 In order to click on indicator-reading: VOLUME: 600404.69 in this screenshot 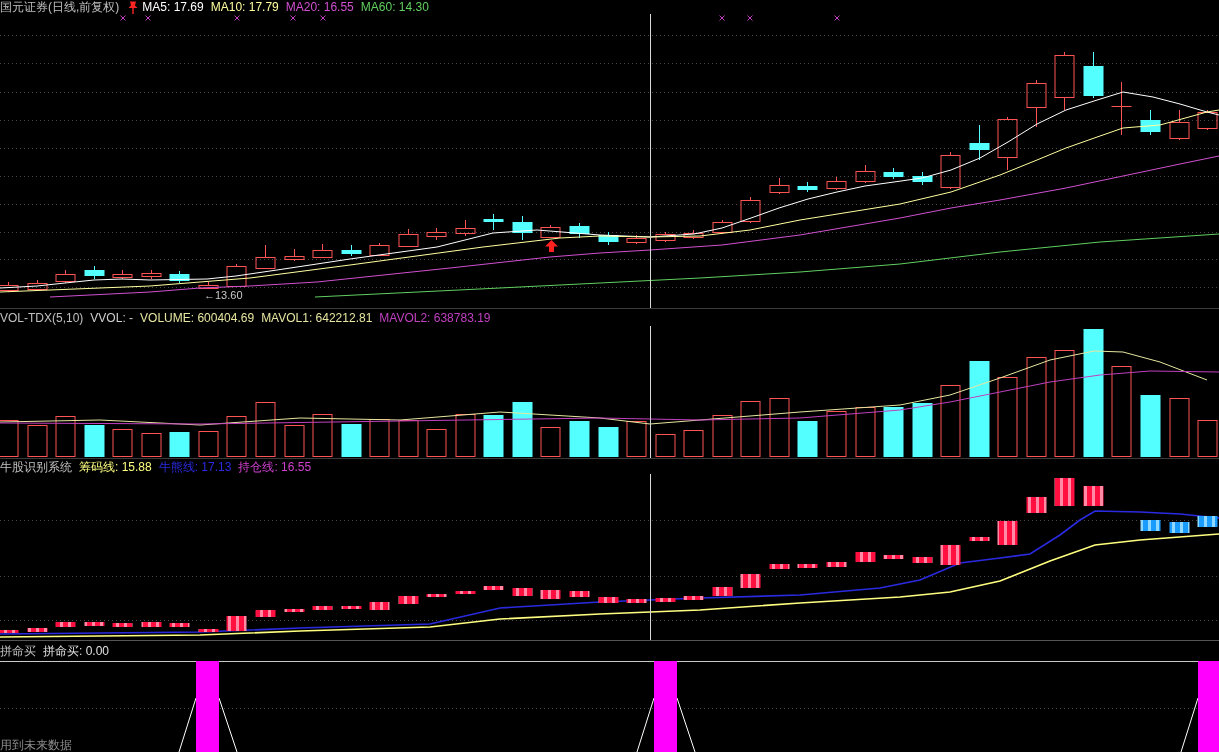, I will do `click(197, 317)`.